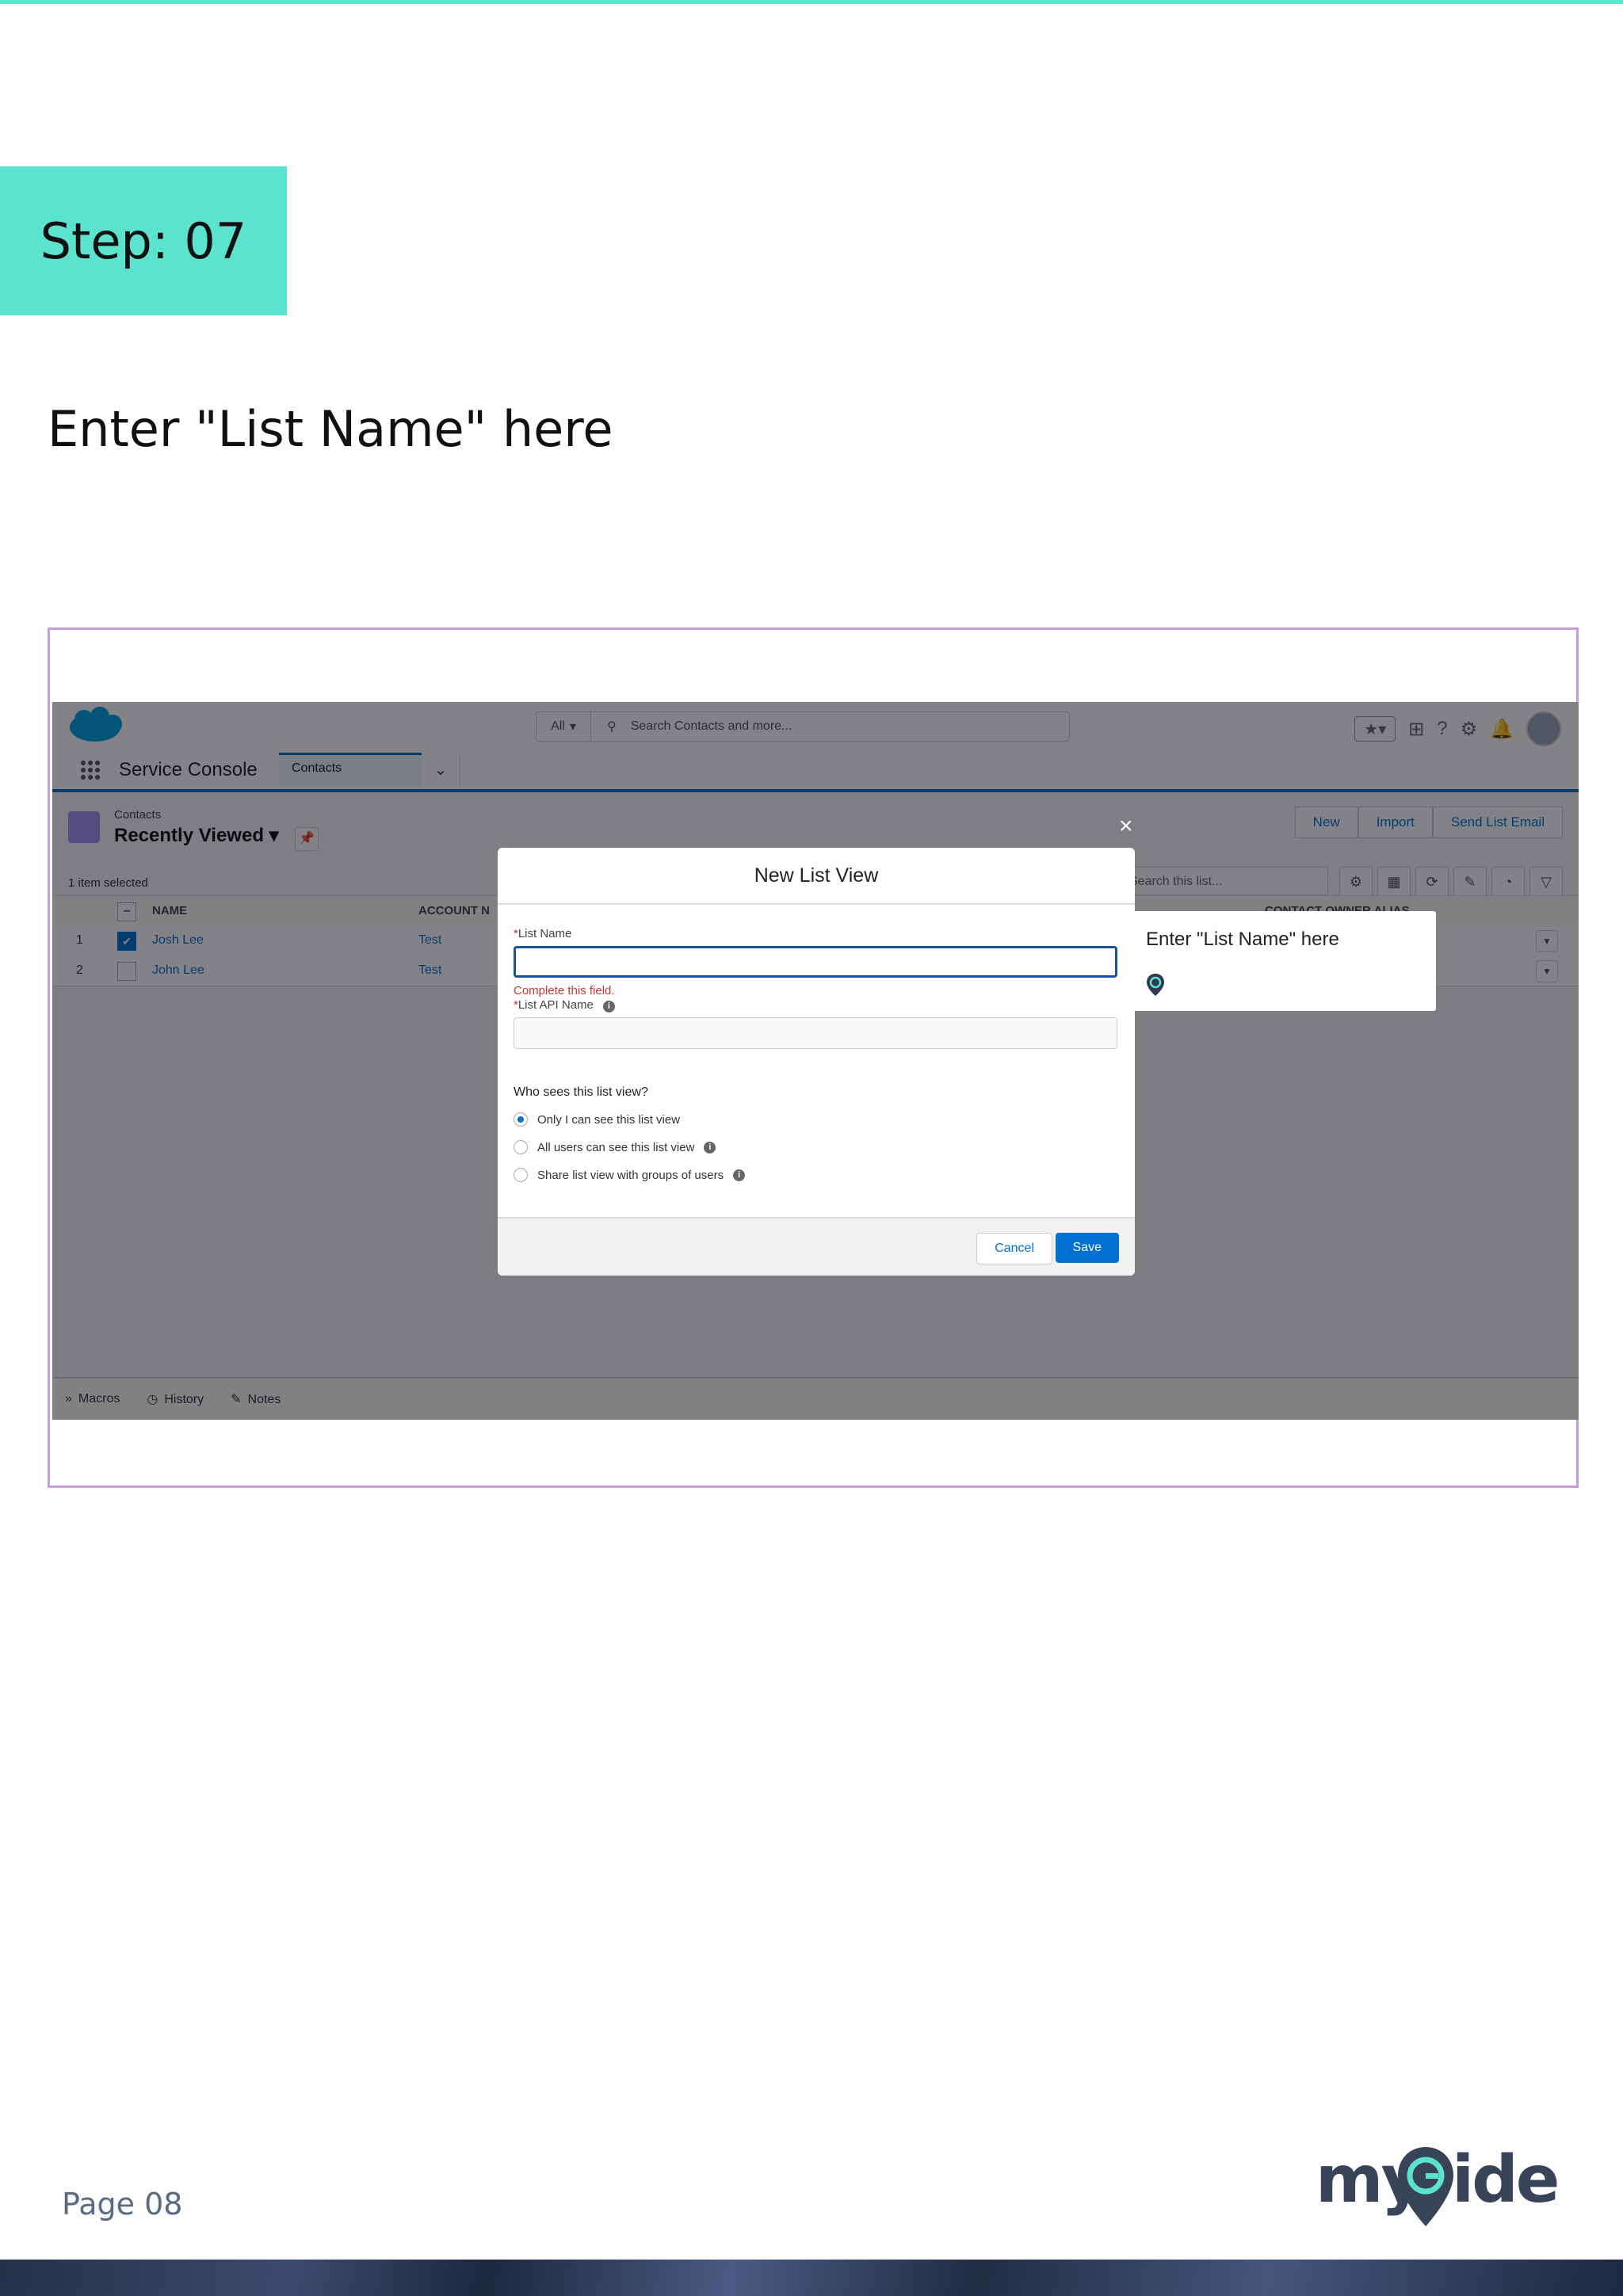 The height and width of the screenshot is (2296, 1623). I want to click on top-accent-line, so click(811, 2).